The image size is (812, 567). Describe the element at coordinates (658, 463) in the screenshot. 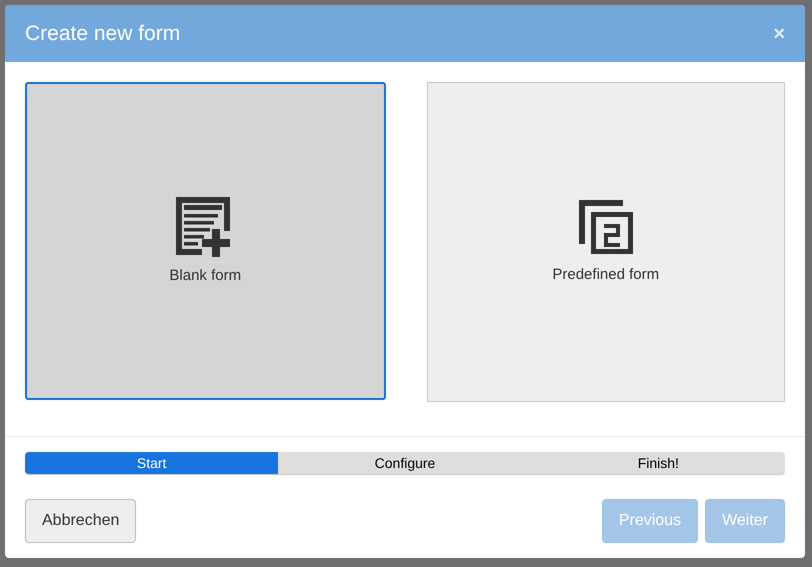

I see `progress-step: Finish!` at that location.